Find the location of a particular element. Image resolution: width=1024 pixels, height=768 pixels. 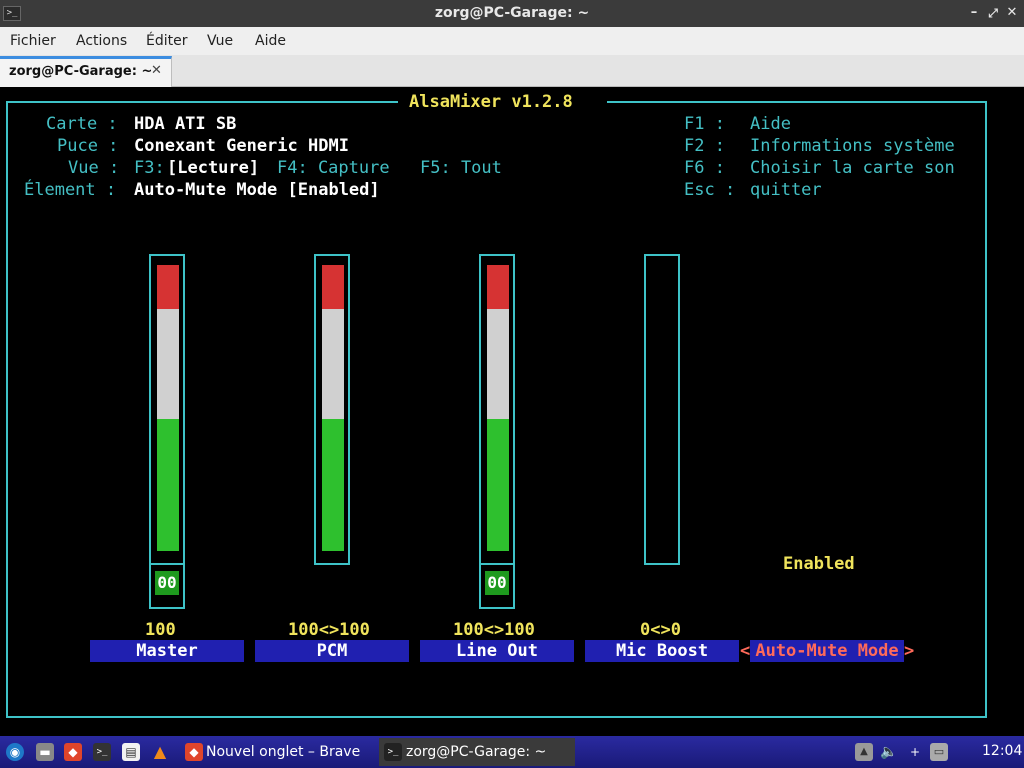

lineout-value: 100<>100 is located at coordinates (494, 630).